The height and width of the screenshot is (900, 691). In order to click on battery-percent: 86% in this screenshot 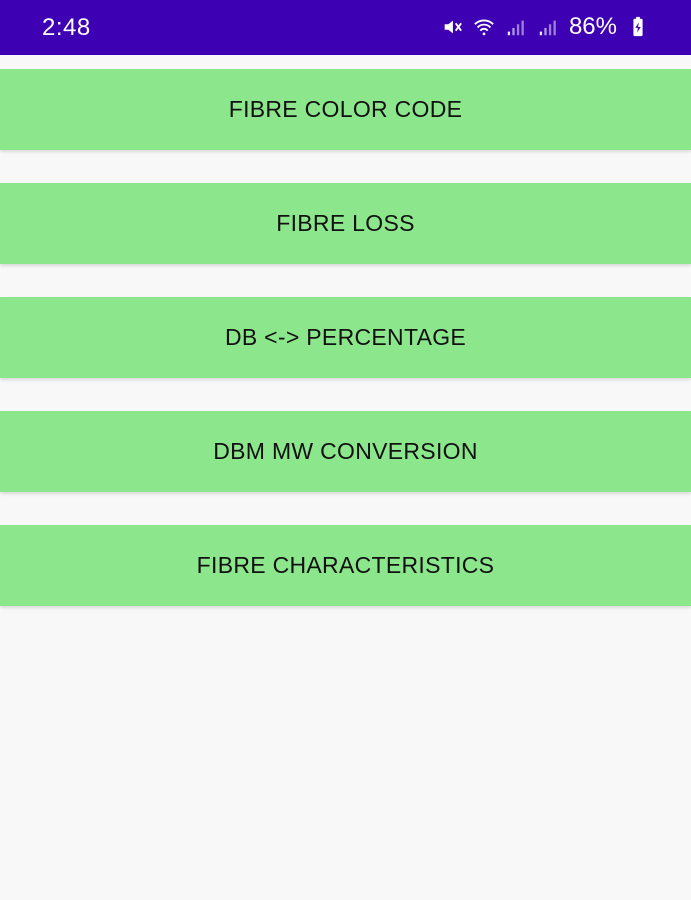, I will do `click(592, 26)`.